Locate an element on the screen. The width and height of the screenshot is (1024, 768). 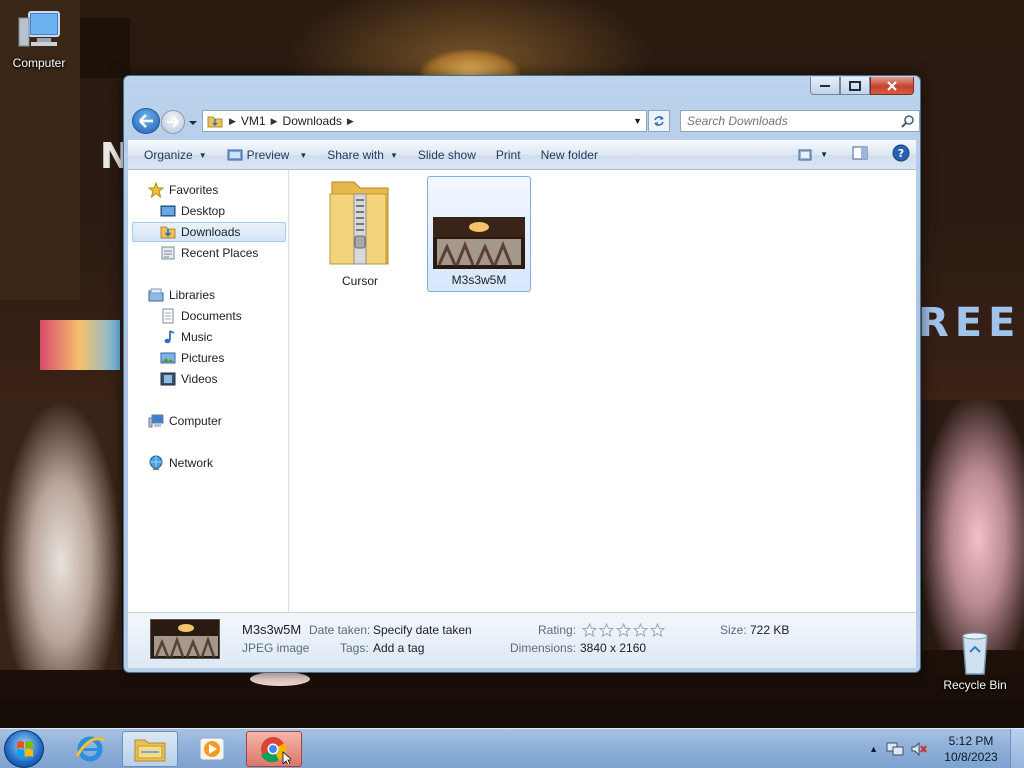
print-label: Print is located at coordinates (508, 155).